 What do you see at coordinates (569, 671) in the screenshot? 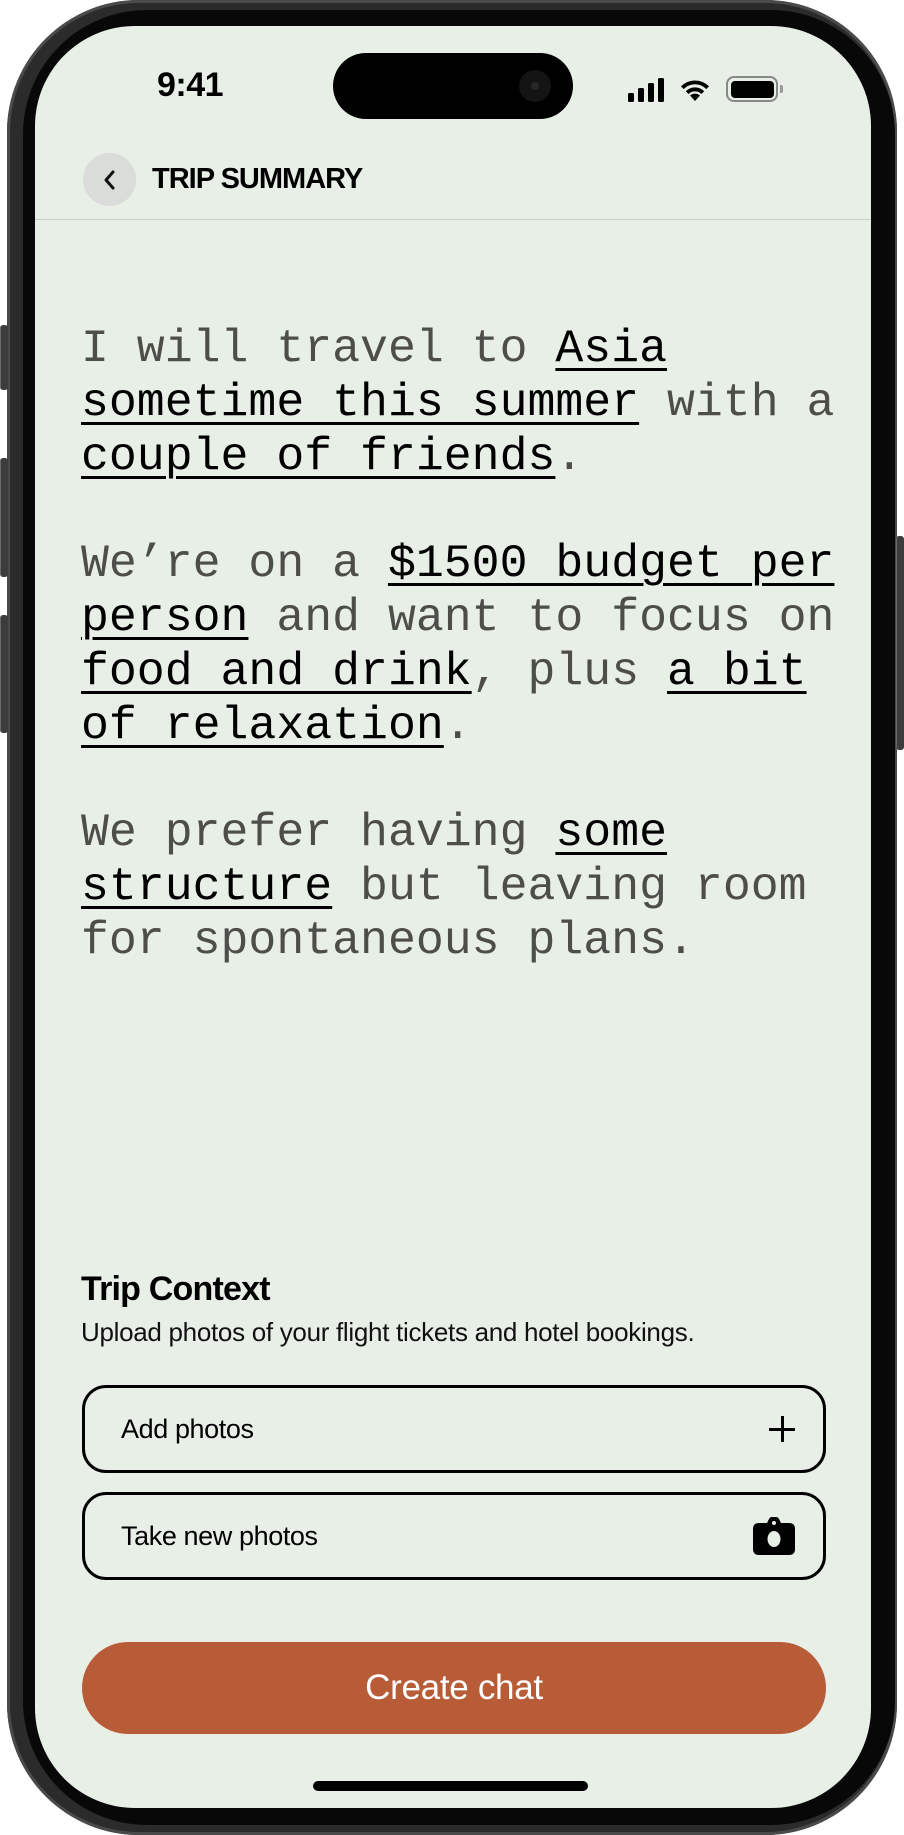
I see `summary-text: , plus` at bounding box center [569, 671].